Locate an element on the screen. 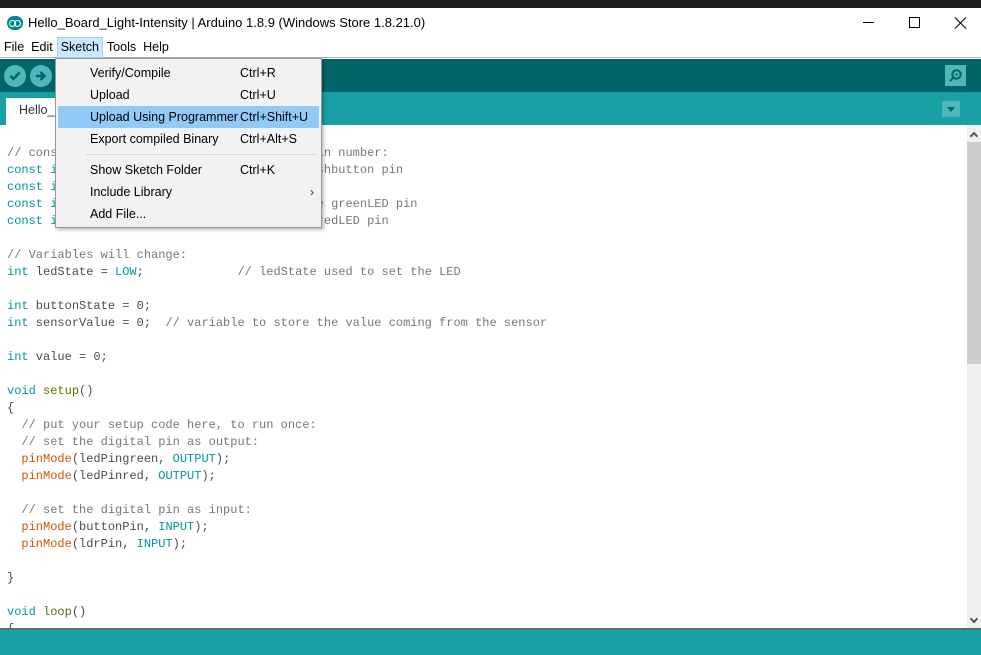 This screenshot has height=655, width=981. scroll-up-button is located at coordinates (974, 133).